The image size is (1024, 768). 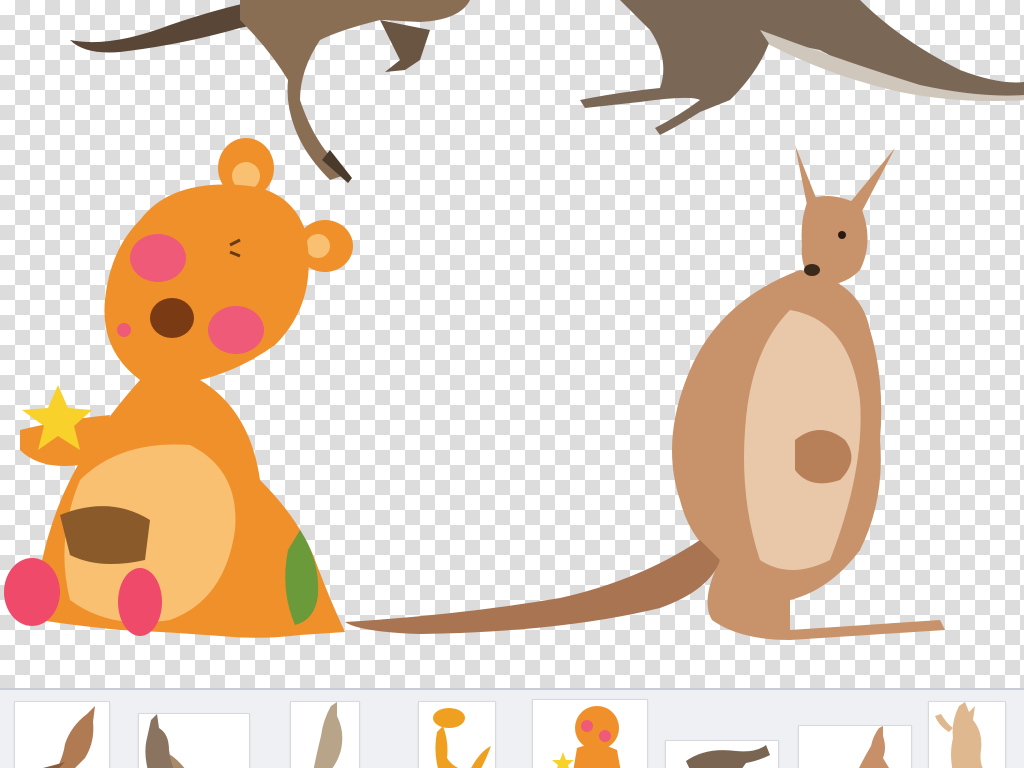 I want to click on thumbnail-kangaroo-standing, so click(x=62, y=734).